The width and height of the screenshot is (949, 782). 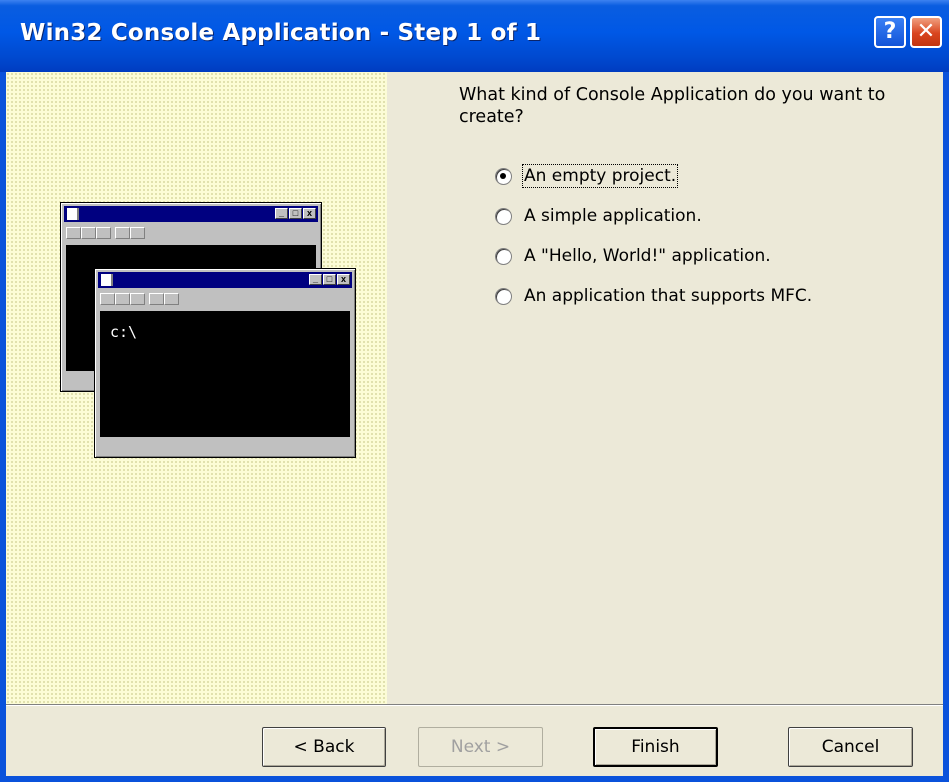 What do you see at coordinates (281, 33) in the screenshot?
I see `window-title: Win32 Console Application - Step 1 of 1` at bounding box center [281, 33].